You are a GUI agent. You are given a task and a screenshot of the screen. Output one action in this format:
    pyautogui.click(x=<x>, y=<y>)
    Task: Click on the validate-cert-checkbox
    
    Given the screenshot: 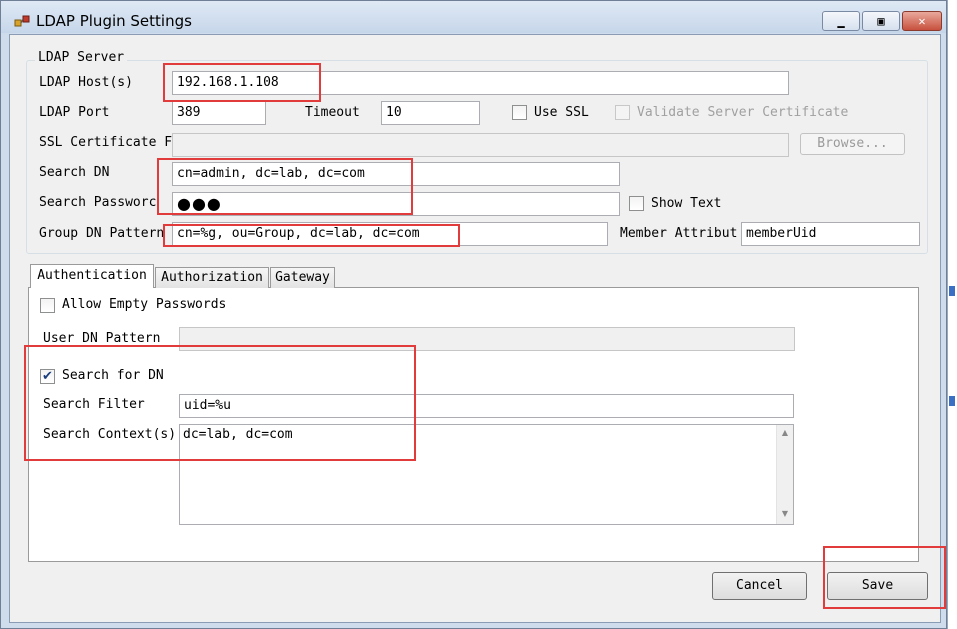 What is the action you would take?
    pyautogui.click(x=622, y=112)
    